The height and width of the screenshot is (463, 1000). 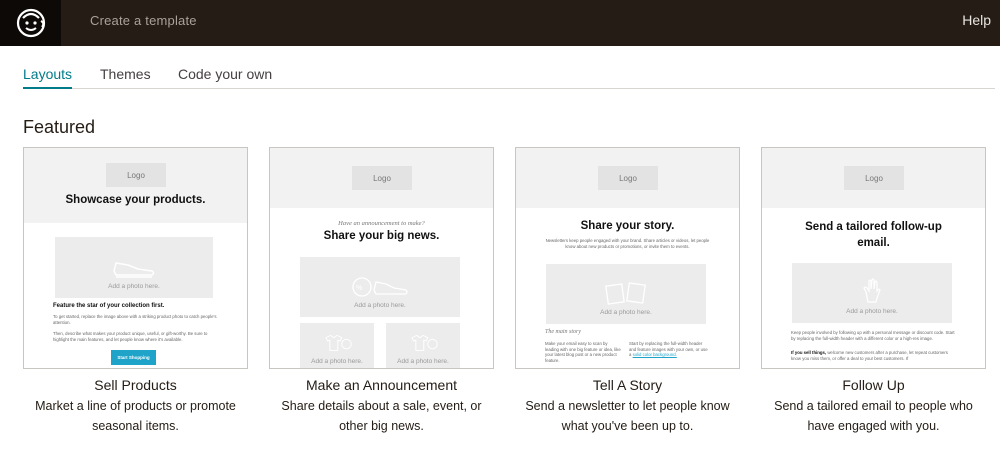 What do you see at coordinates (381, 236) in the screenshot?
I see `preview-headline: Share your big news.` at bounding box center [381, 236].